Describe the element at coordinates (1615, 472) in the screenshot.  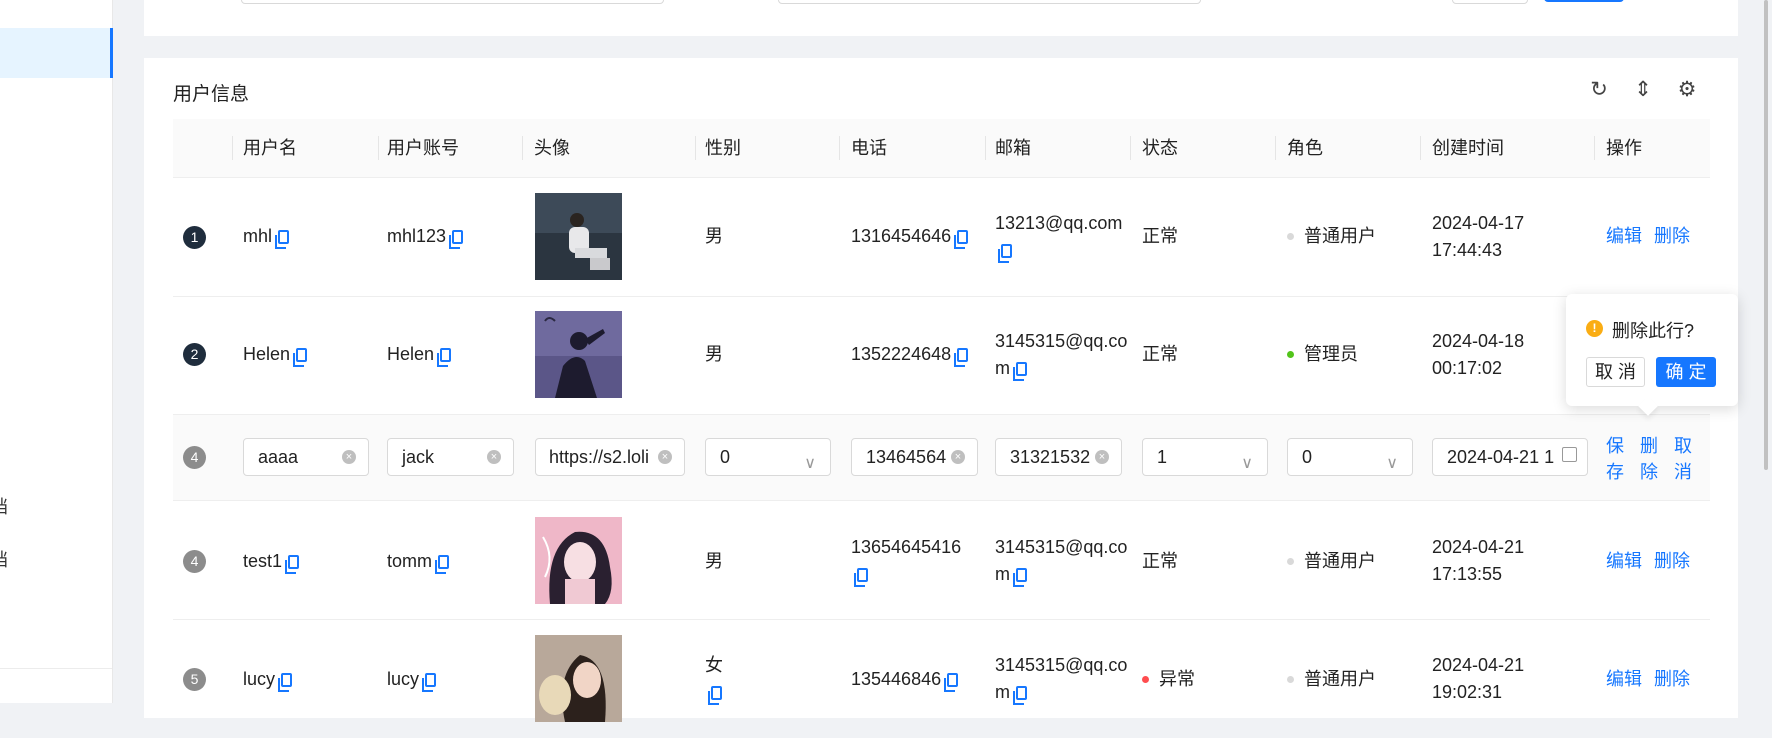
I see `save-link-text: 存` at that location.